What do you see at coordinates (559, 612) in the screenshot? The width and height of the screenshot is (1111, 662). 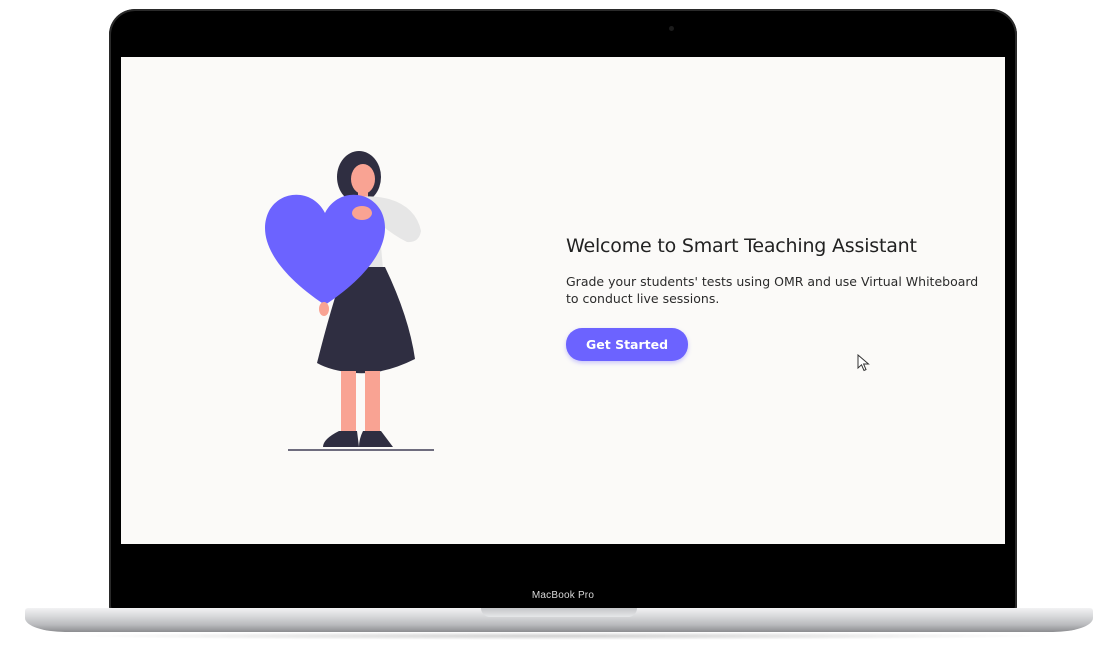 I see `laptop-notch` at bounding box center [559, 612].